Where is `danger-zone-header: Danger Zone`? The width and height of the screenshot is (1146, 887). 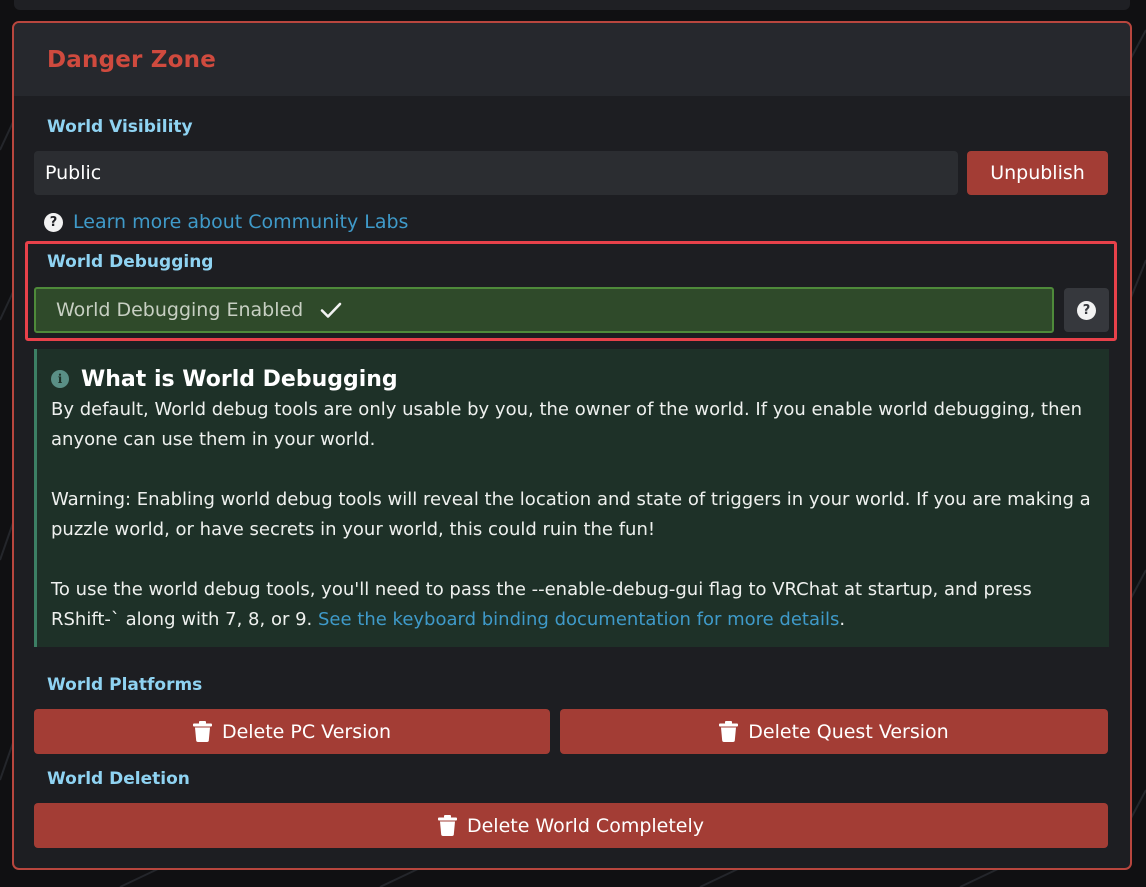 danger-zone-header: Danger Zone is located at coordinates (572, 59).